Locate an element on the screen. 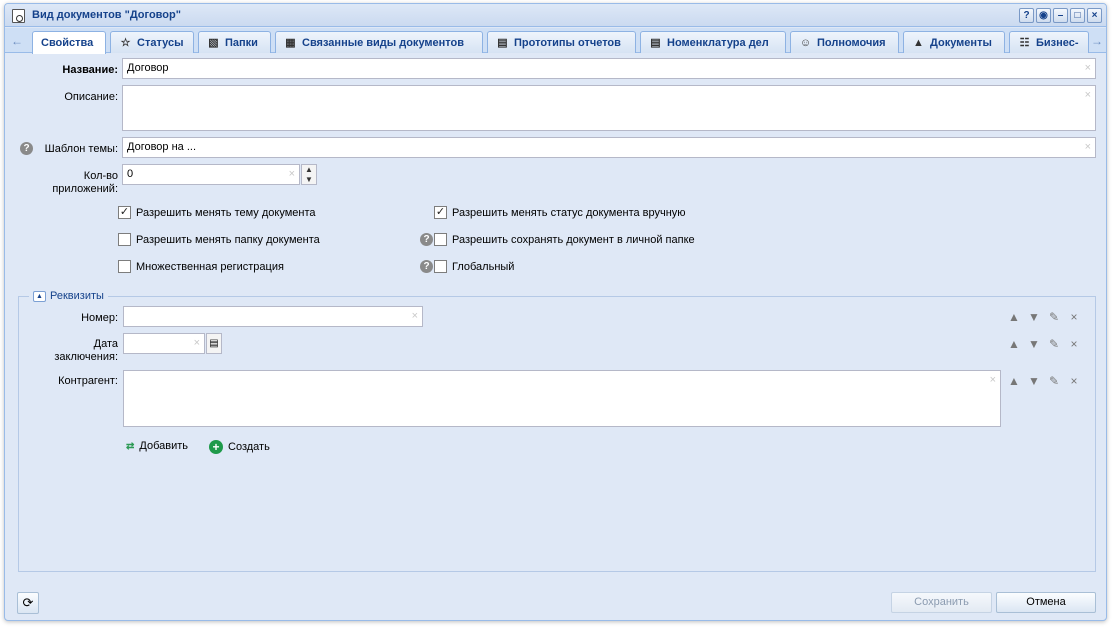 The width and height of the screenshot is (1112, 628). date-field: × is located at coordinates (164, 343).